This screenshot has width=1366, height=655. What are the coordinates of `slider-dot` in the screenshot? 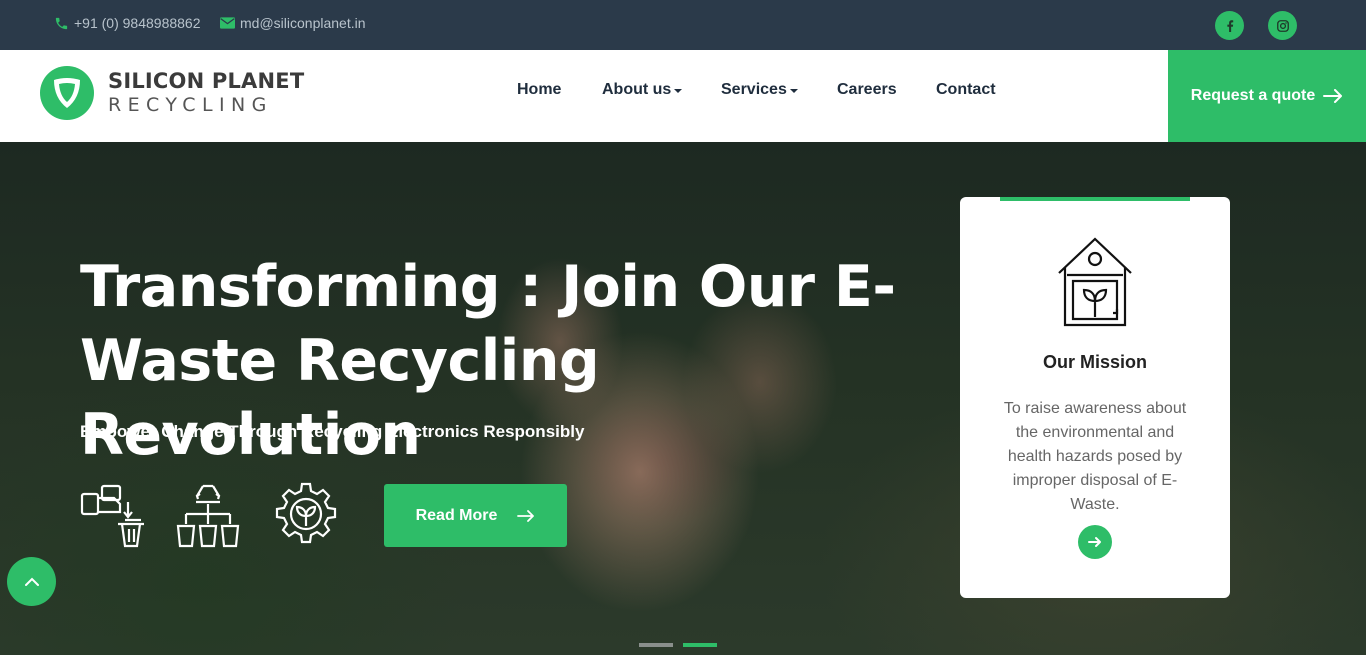 It's located at (656, 645).